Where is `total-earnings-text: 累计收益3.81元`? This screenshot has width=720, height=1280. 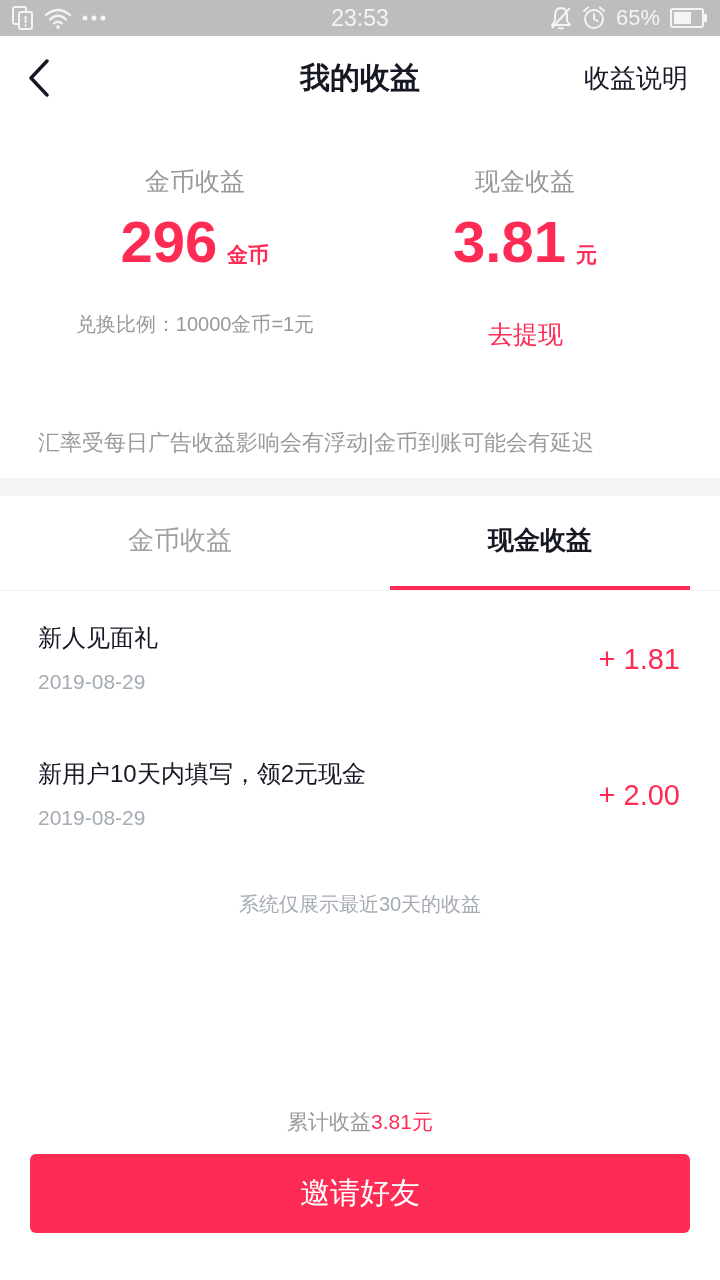 total-earnings-text: 累计收益3.81元 is located at coordinates (360, 1122).